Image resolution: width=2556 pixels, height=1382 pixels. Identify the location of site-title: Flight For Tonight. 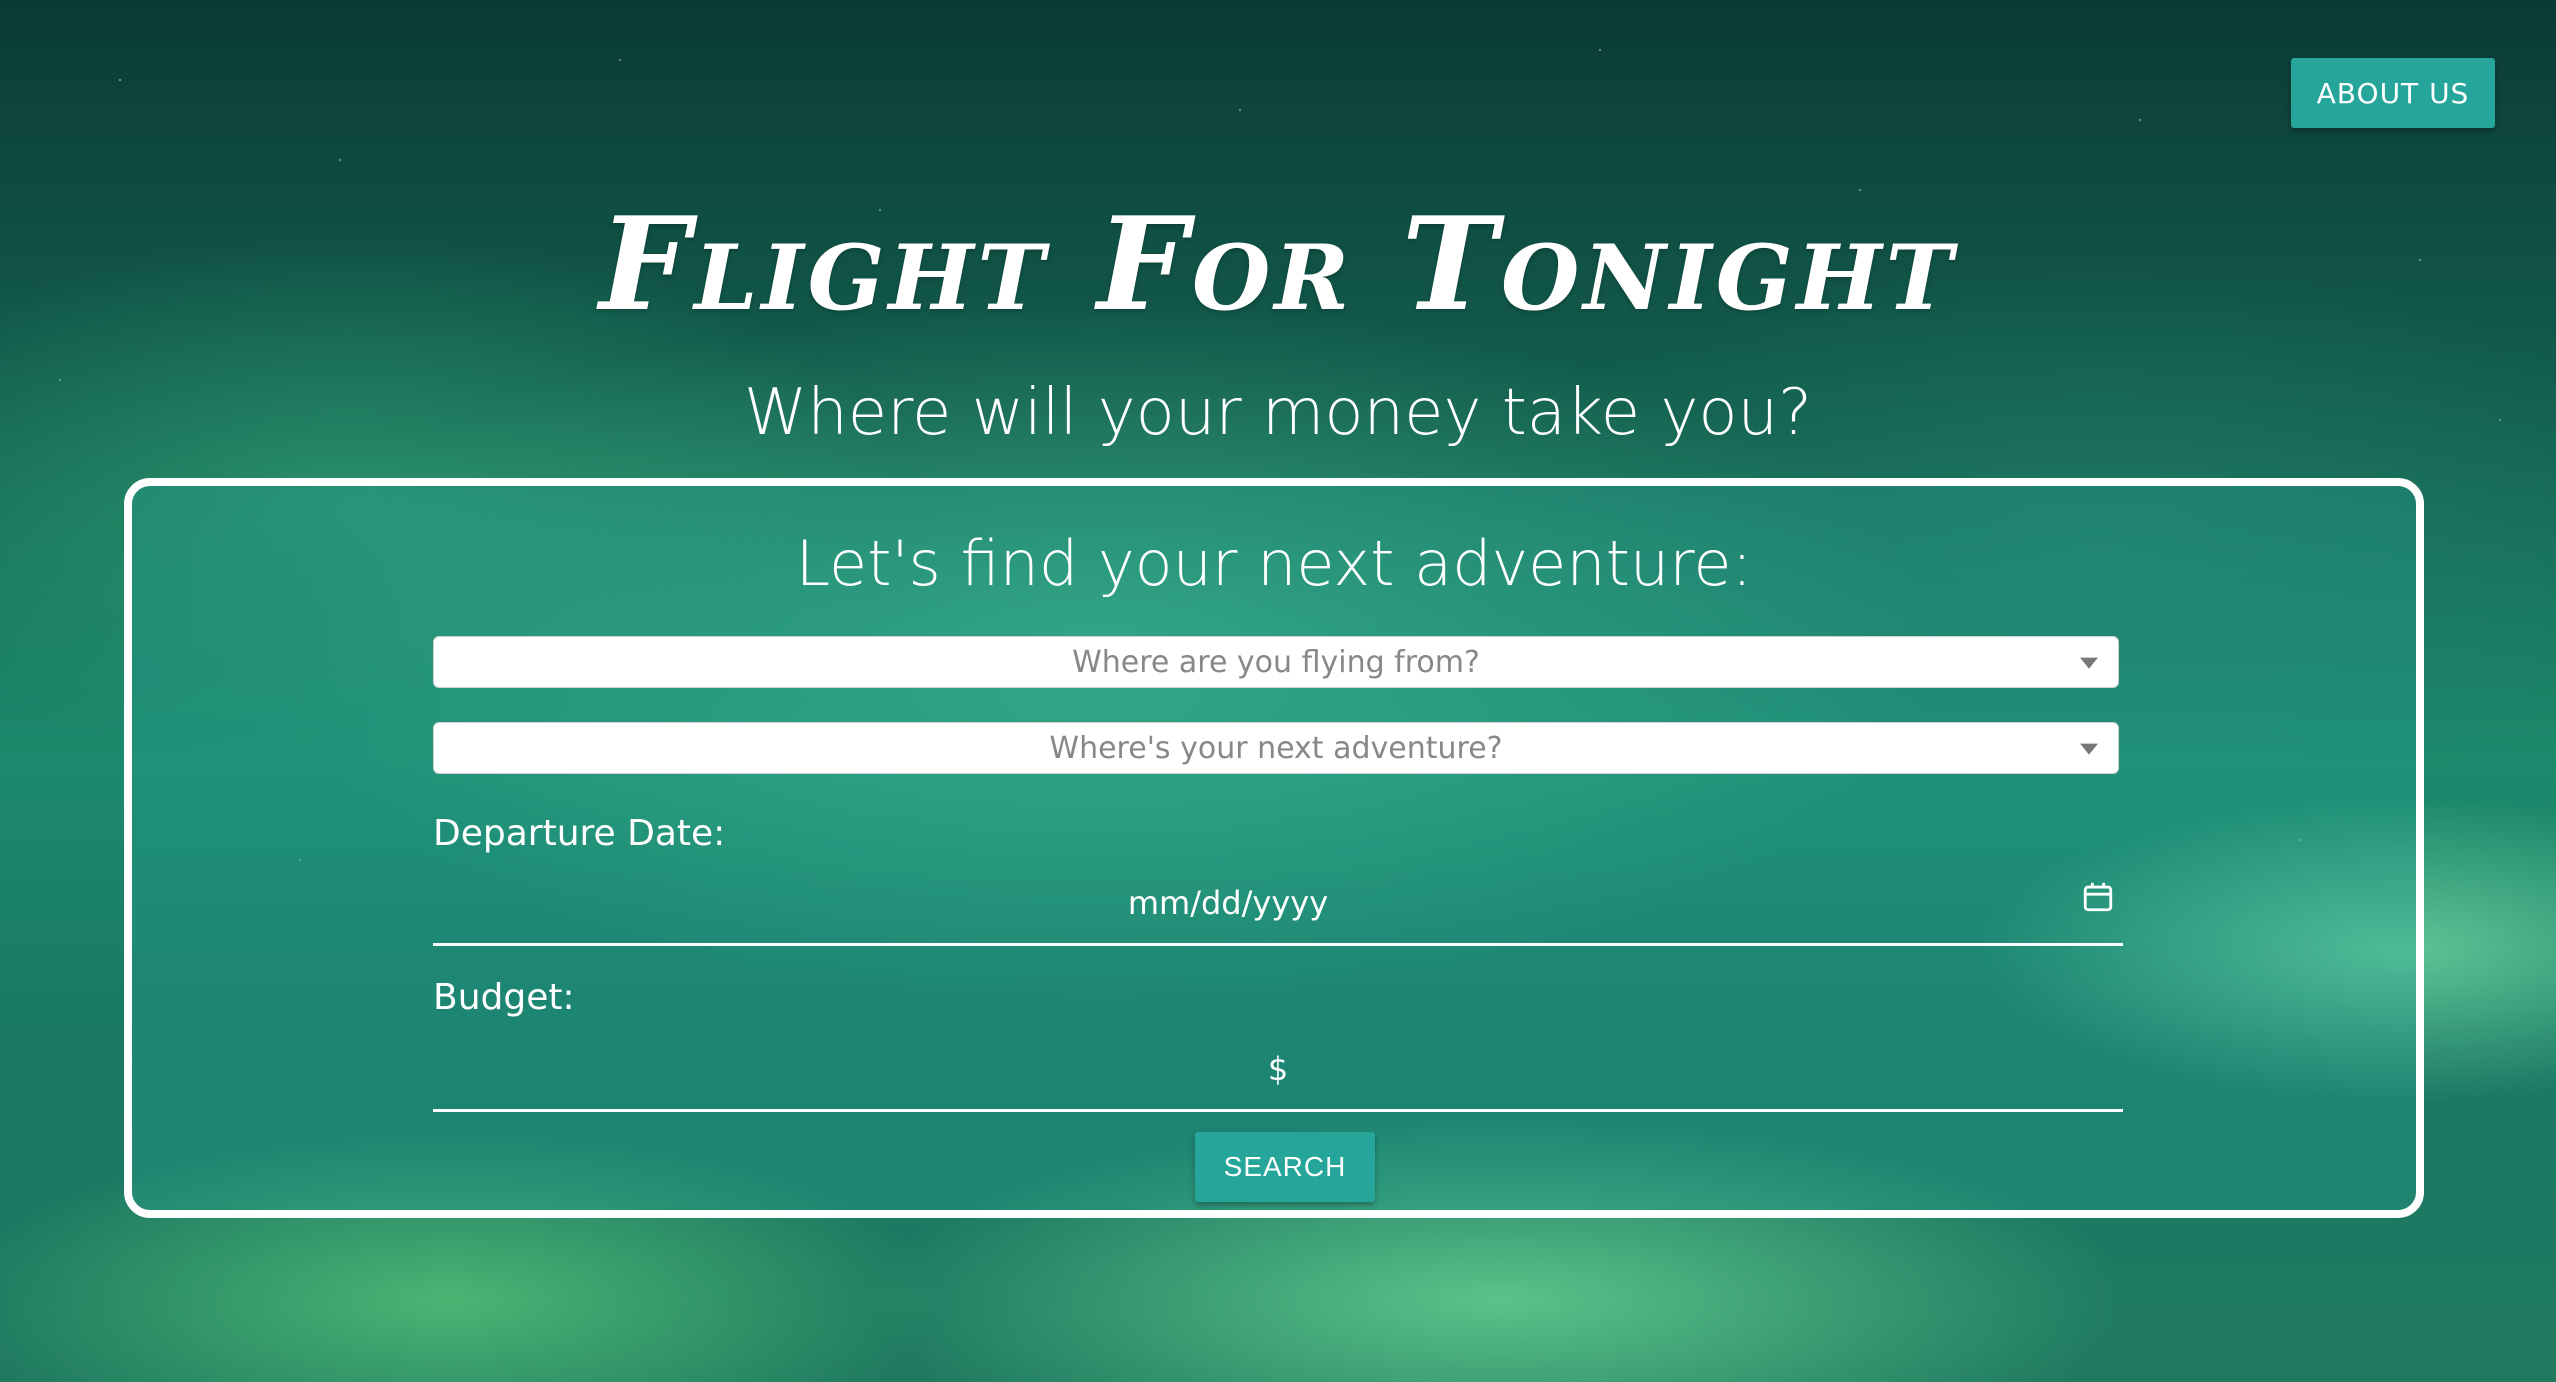
(1278, 265).